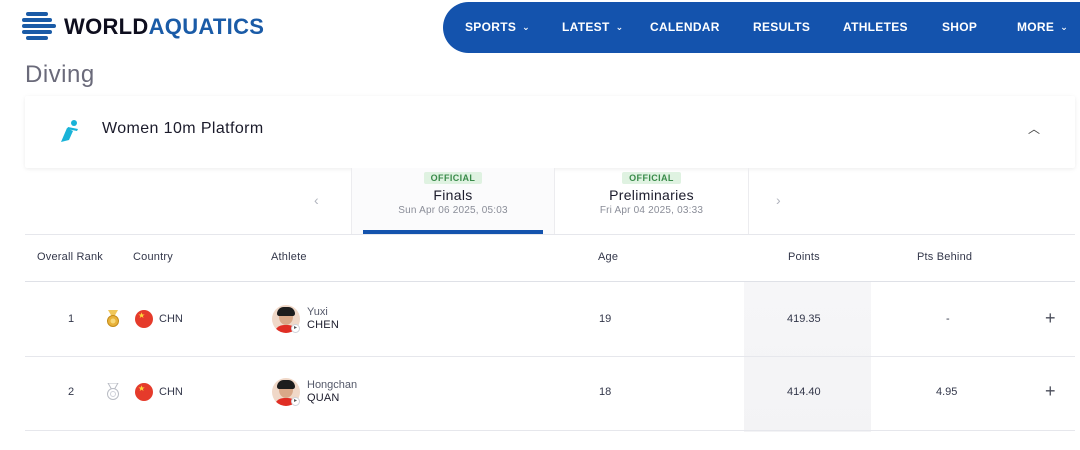  Describe the element at coordinates (605, 392) in the screenshot. I see `age-cell: 18` at that location.